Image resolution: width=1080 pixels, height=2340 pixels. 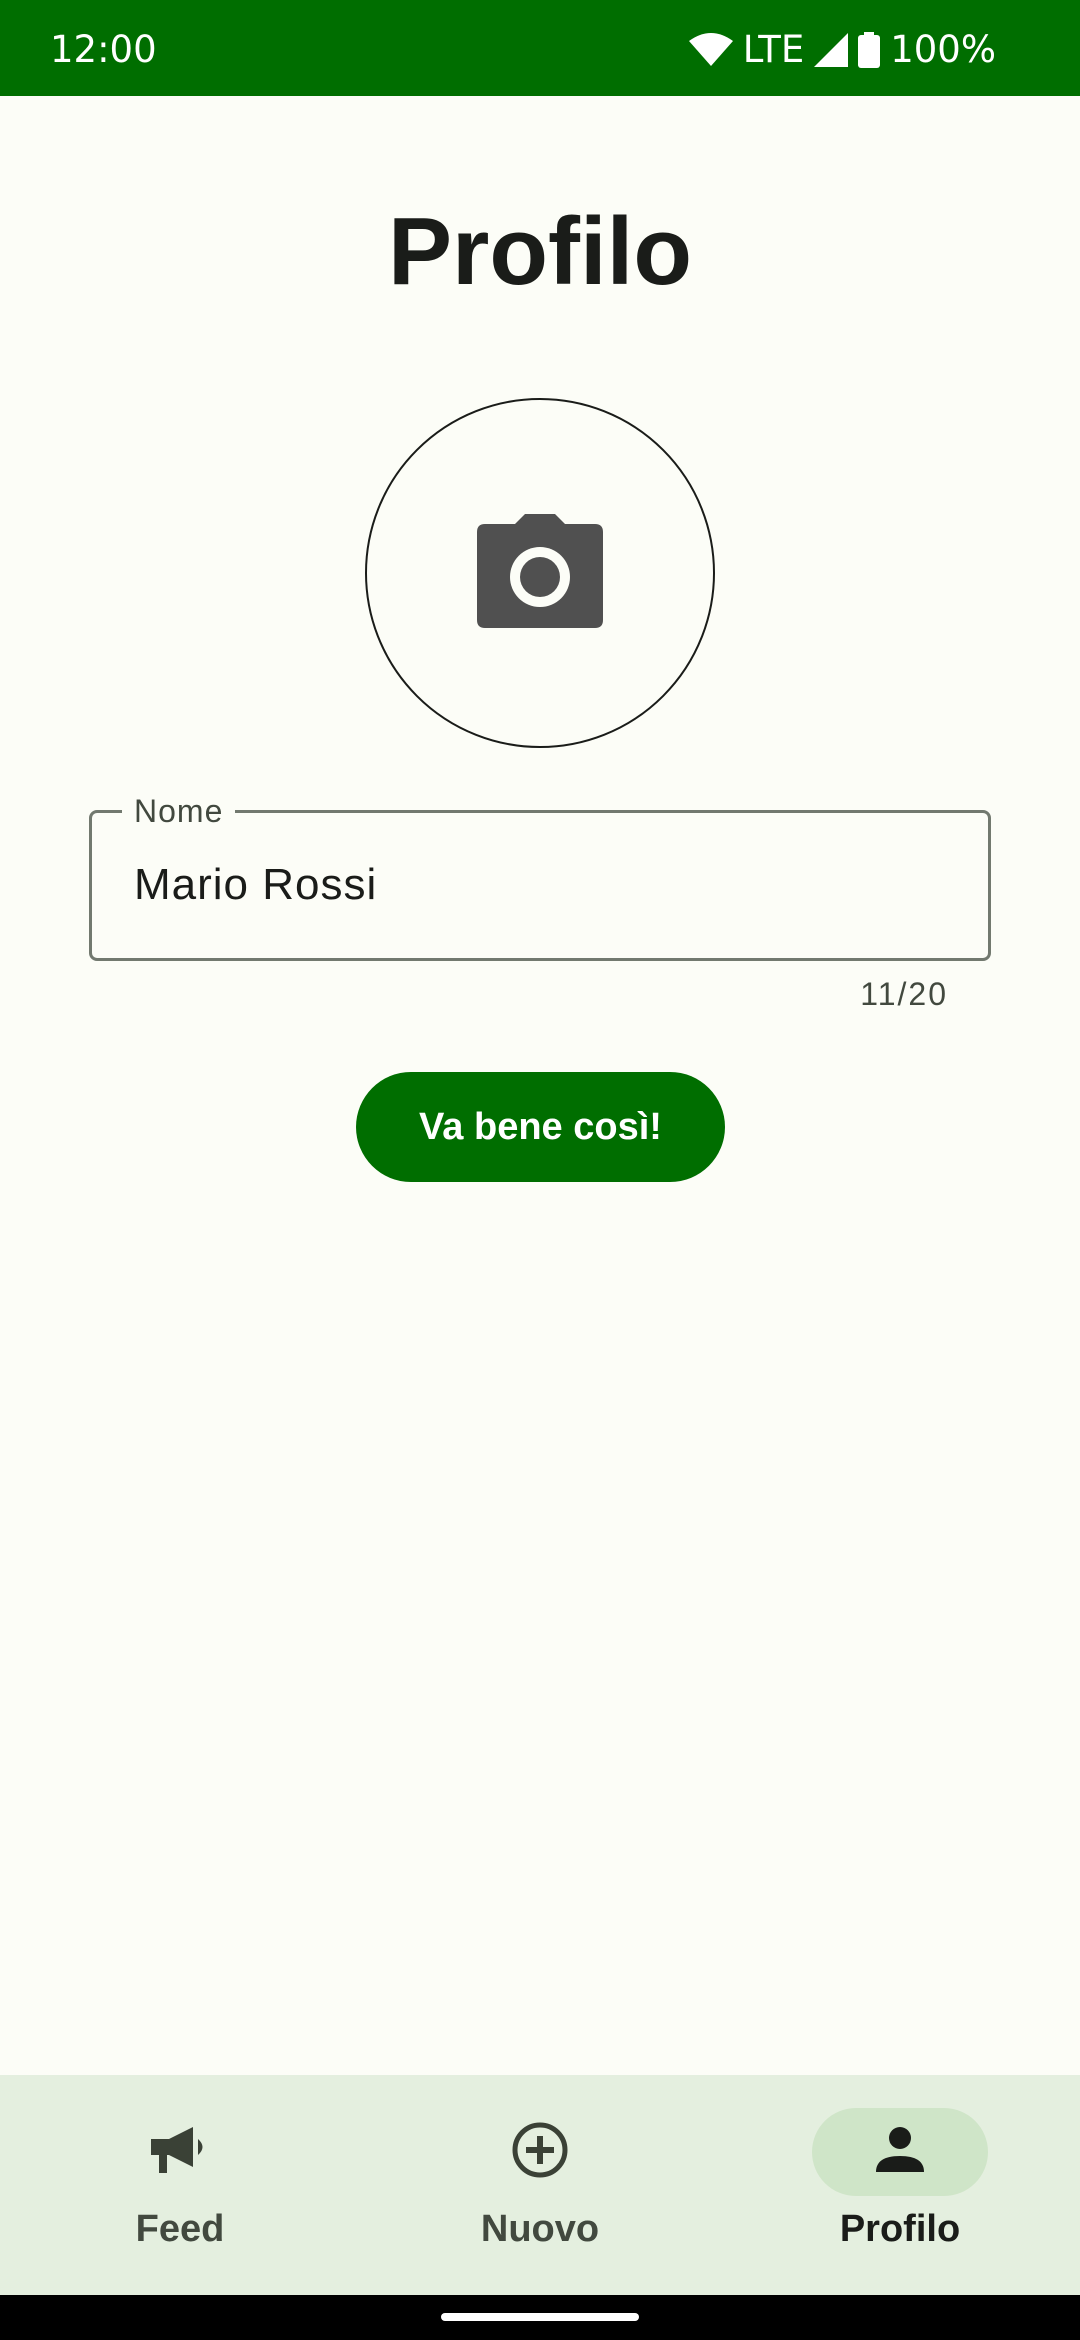 I want to click on person-icon, so click(x=900, y=2152).